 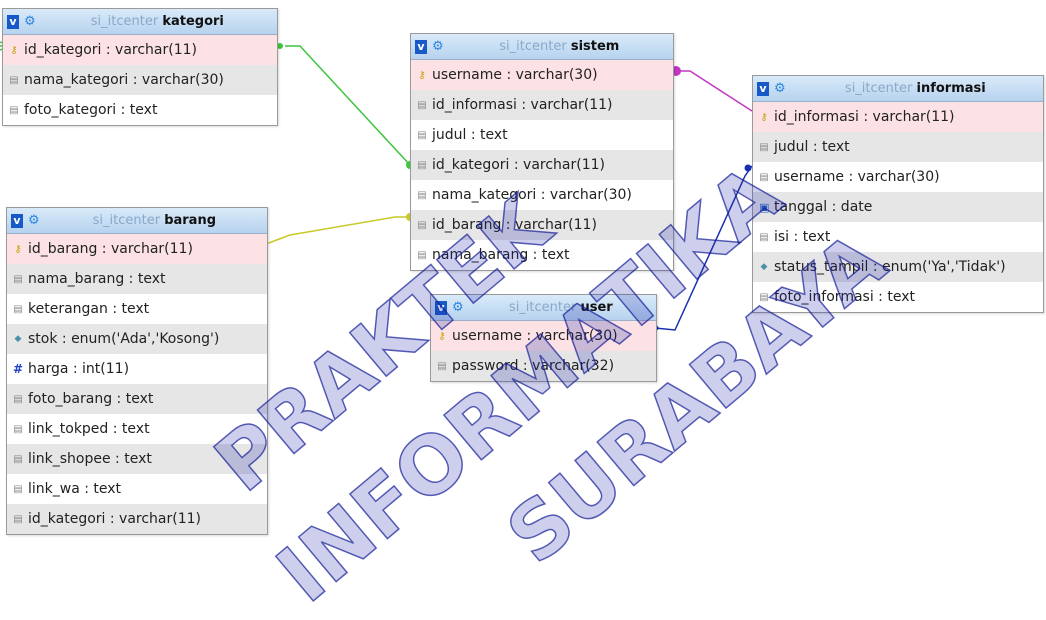 I want to click on column-row: ⚷ id_kategori : varchar(11), so click(x=140, y=50).